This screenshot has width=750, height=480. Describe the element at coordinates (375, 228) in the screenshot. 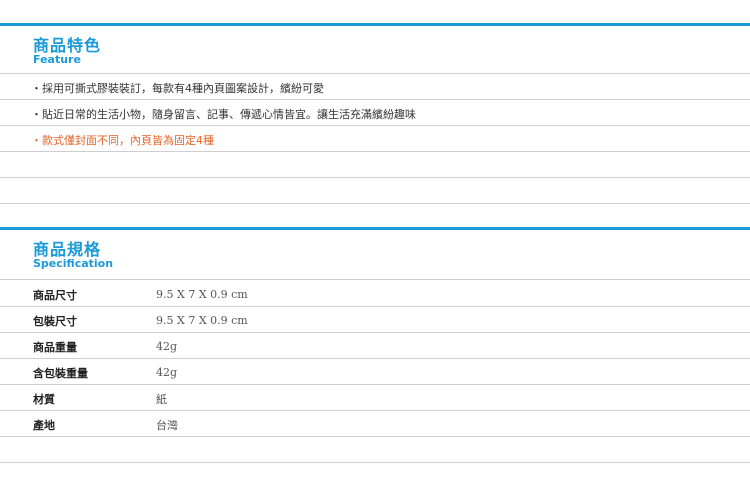

I see `spec-top-bar` at that location.